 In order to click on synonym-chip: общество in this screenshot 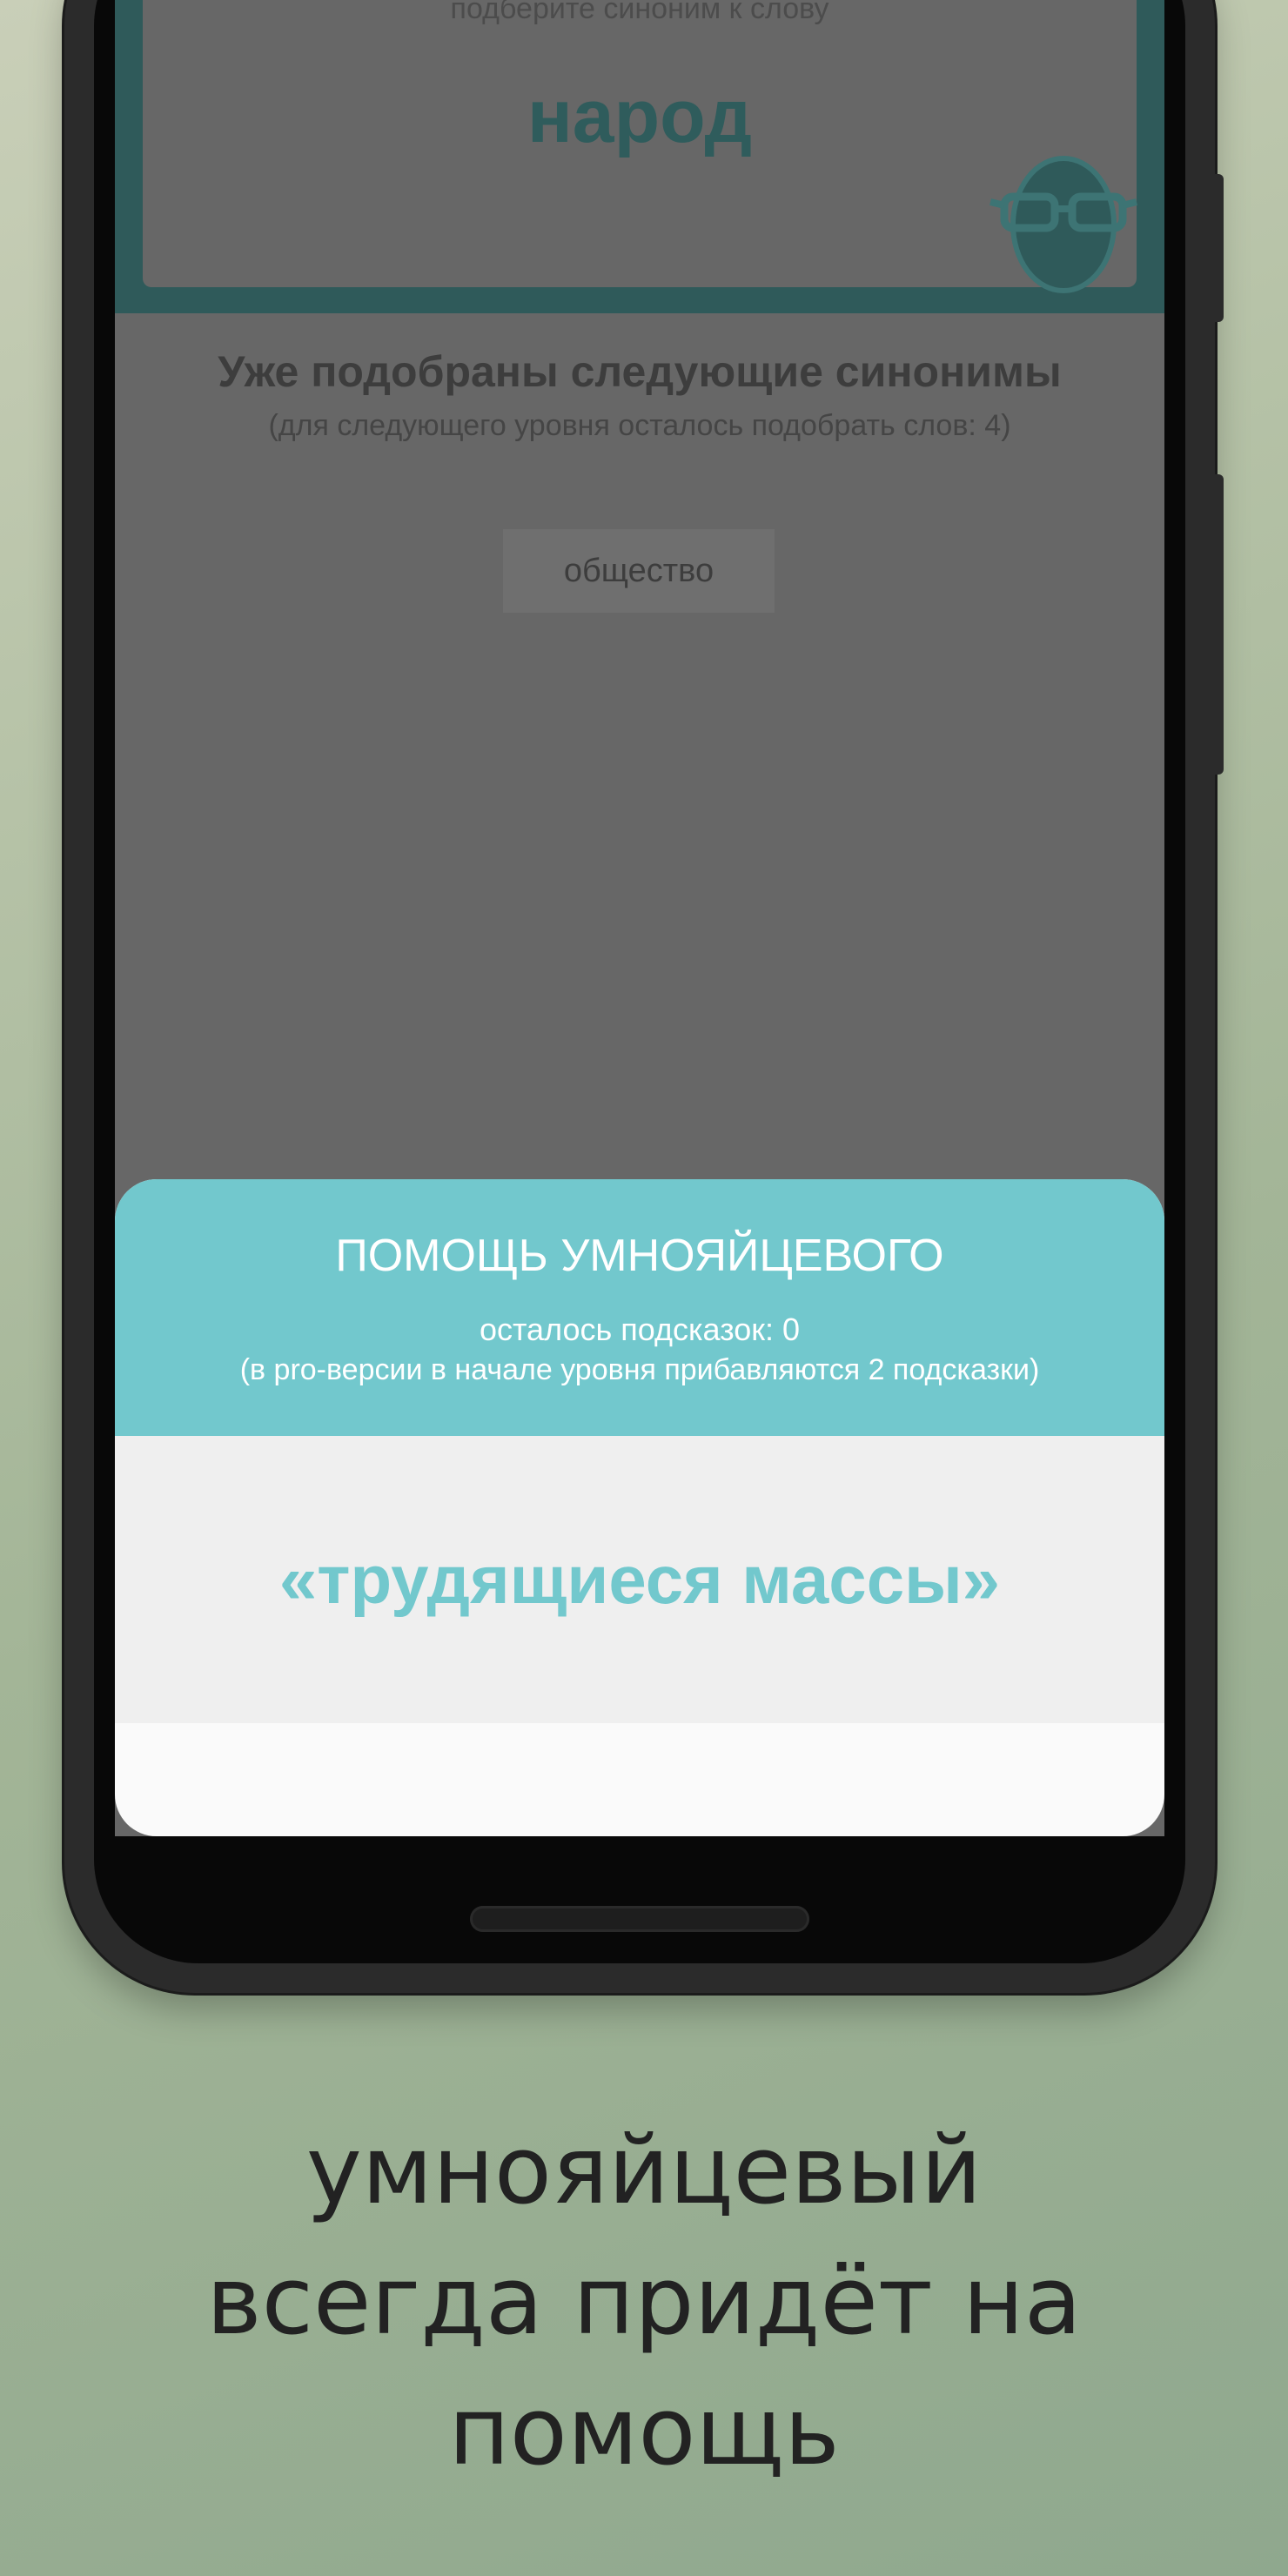, I will do `click(639, 571)`.